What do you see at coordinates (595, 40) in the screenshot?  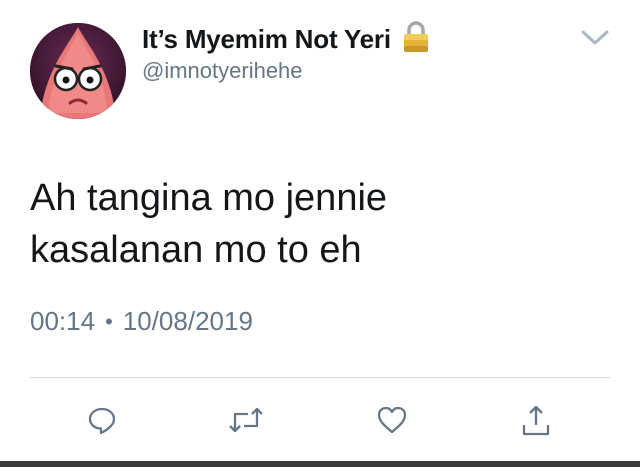 I see `chevron-down-icon` at bounding box center [595, 40].